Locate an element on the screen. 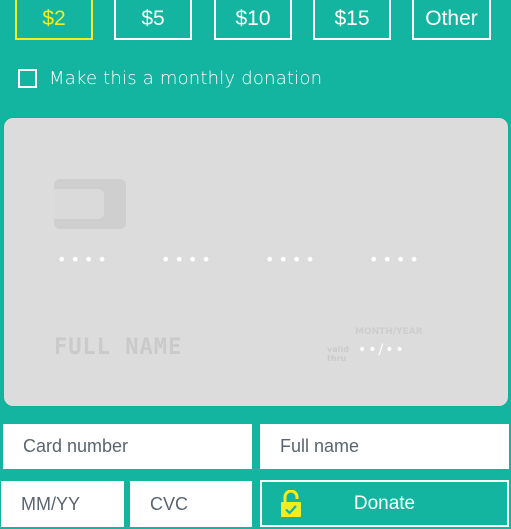 The width and height of the screenshot is (511, 529). amount-button-15: $15 is located at coordinates (352, 20).